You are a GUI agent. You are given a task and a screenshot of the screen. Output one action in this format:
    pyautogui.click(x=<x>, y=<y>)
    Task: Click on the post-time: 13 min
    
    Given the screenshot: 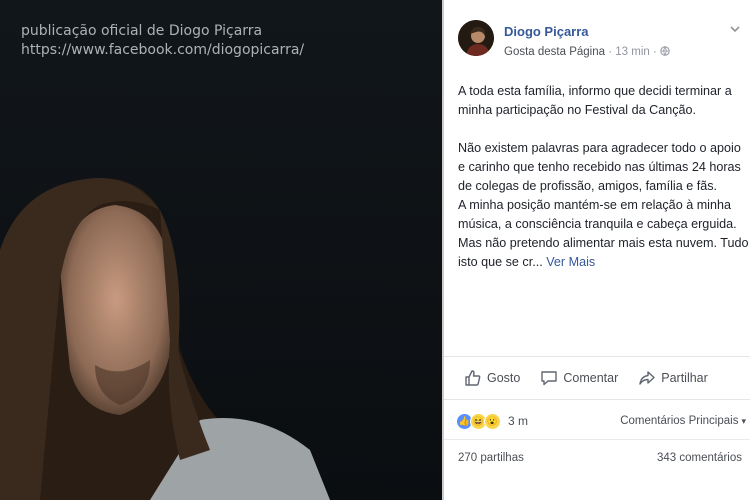 What is the action you would take?
    pyautogui.click(x=632, y=52)
    